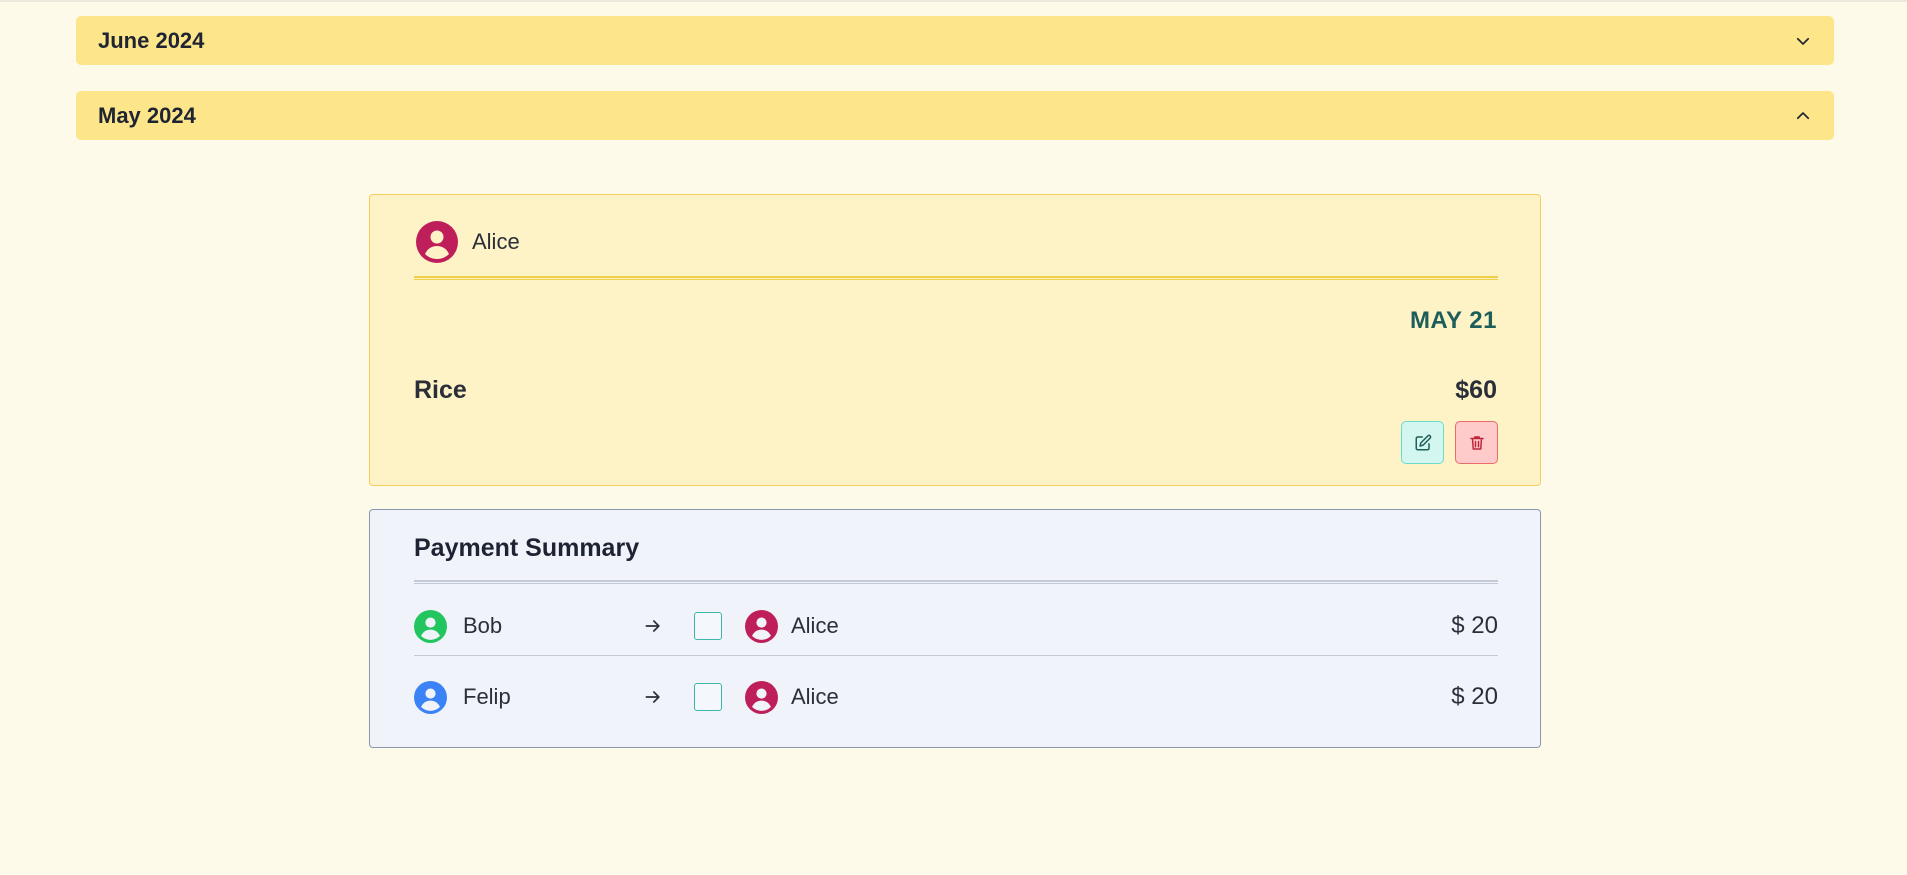 The height and width of the screenshot is (875, 1907). I want to click on expense-date: MAY 21, so click(1453, 320).